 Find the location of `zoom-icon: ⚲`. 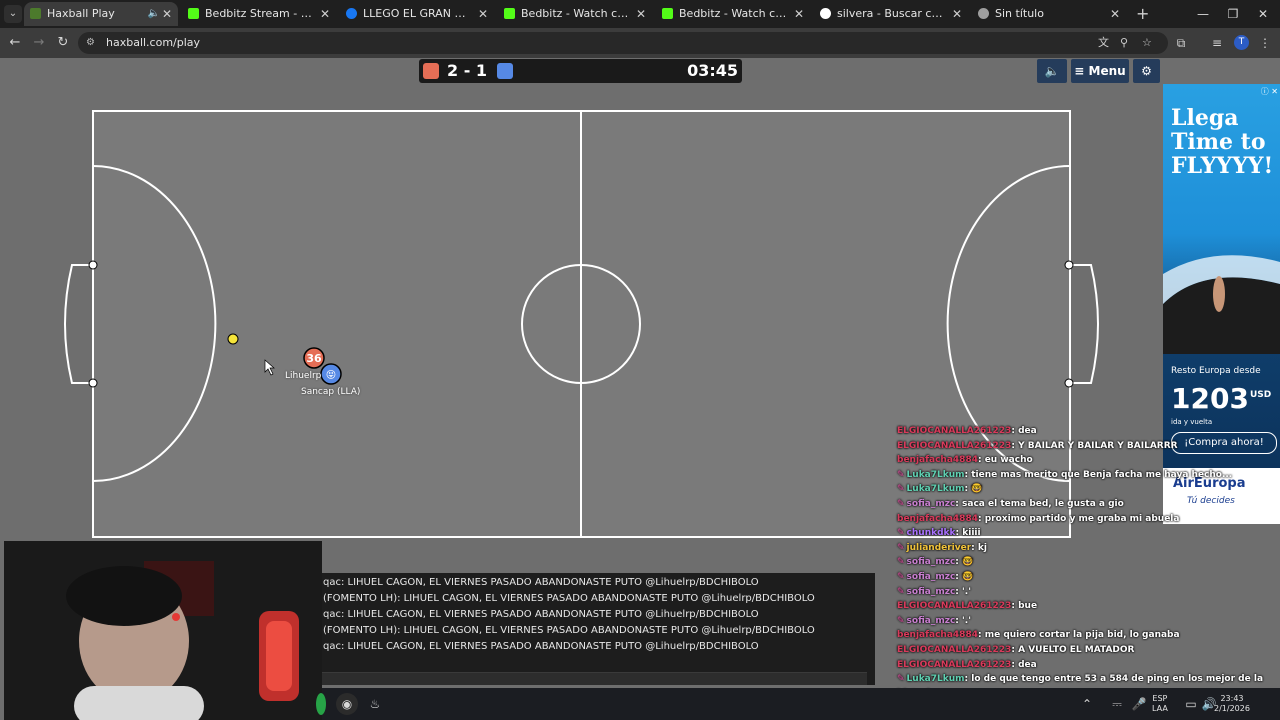

zoom-icon: ⚲ is located at coordinates (1124, 43).